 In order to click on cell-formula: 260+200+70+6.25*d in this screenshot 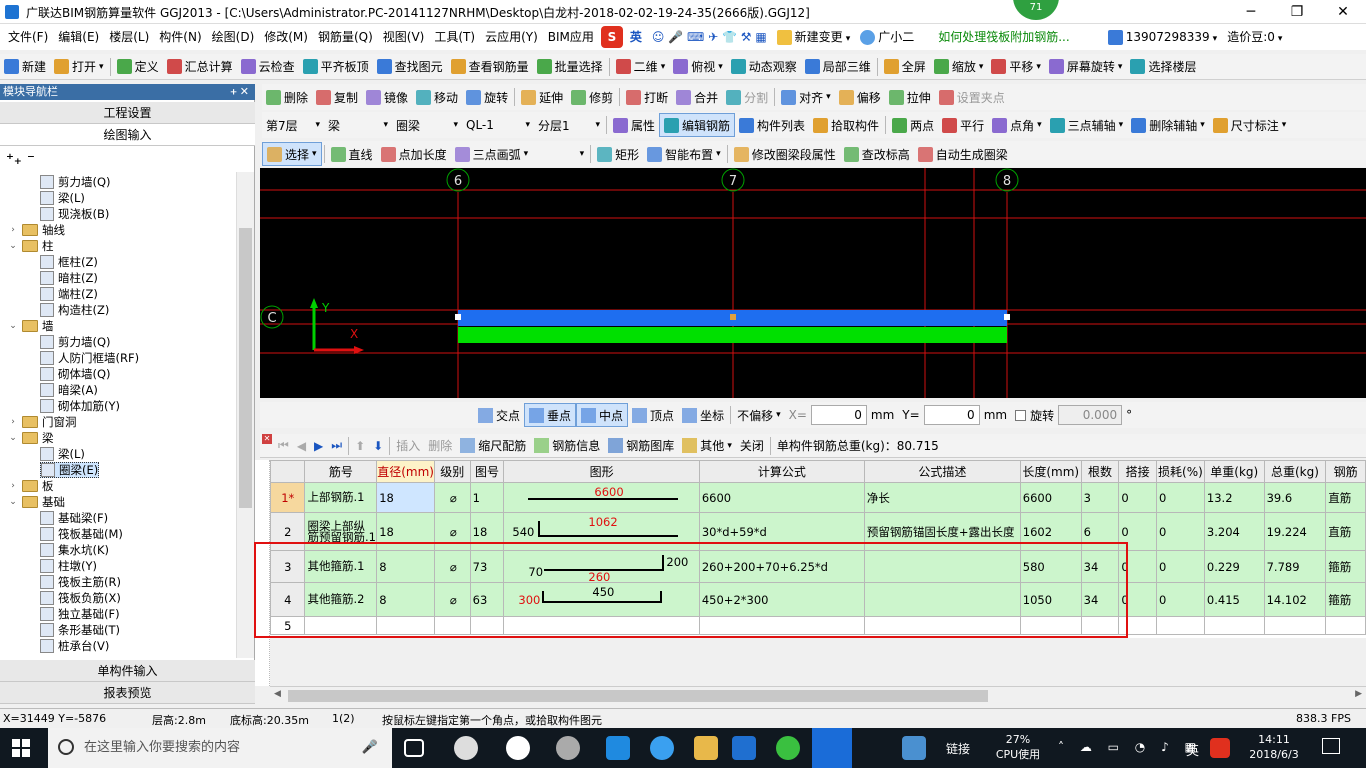, I will do `click(781, 566)`.